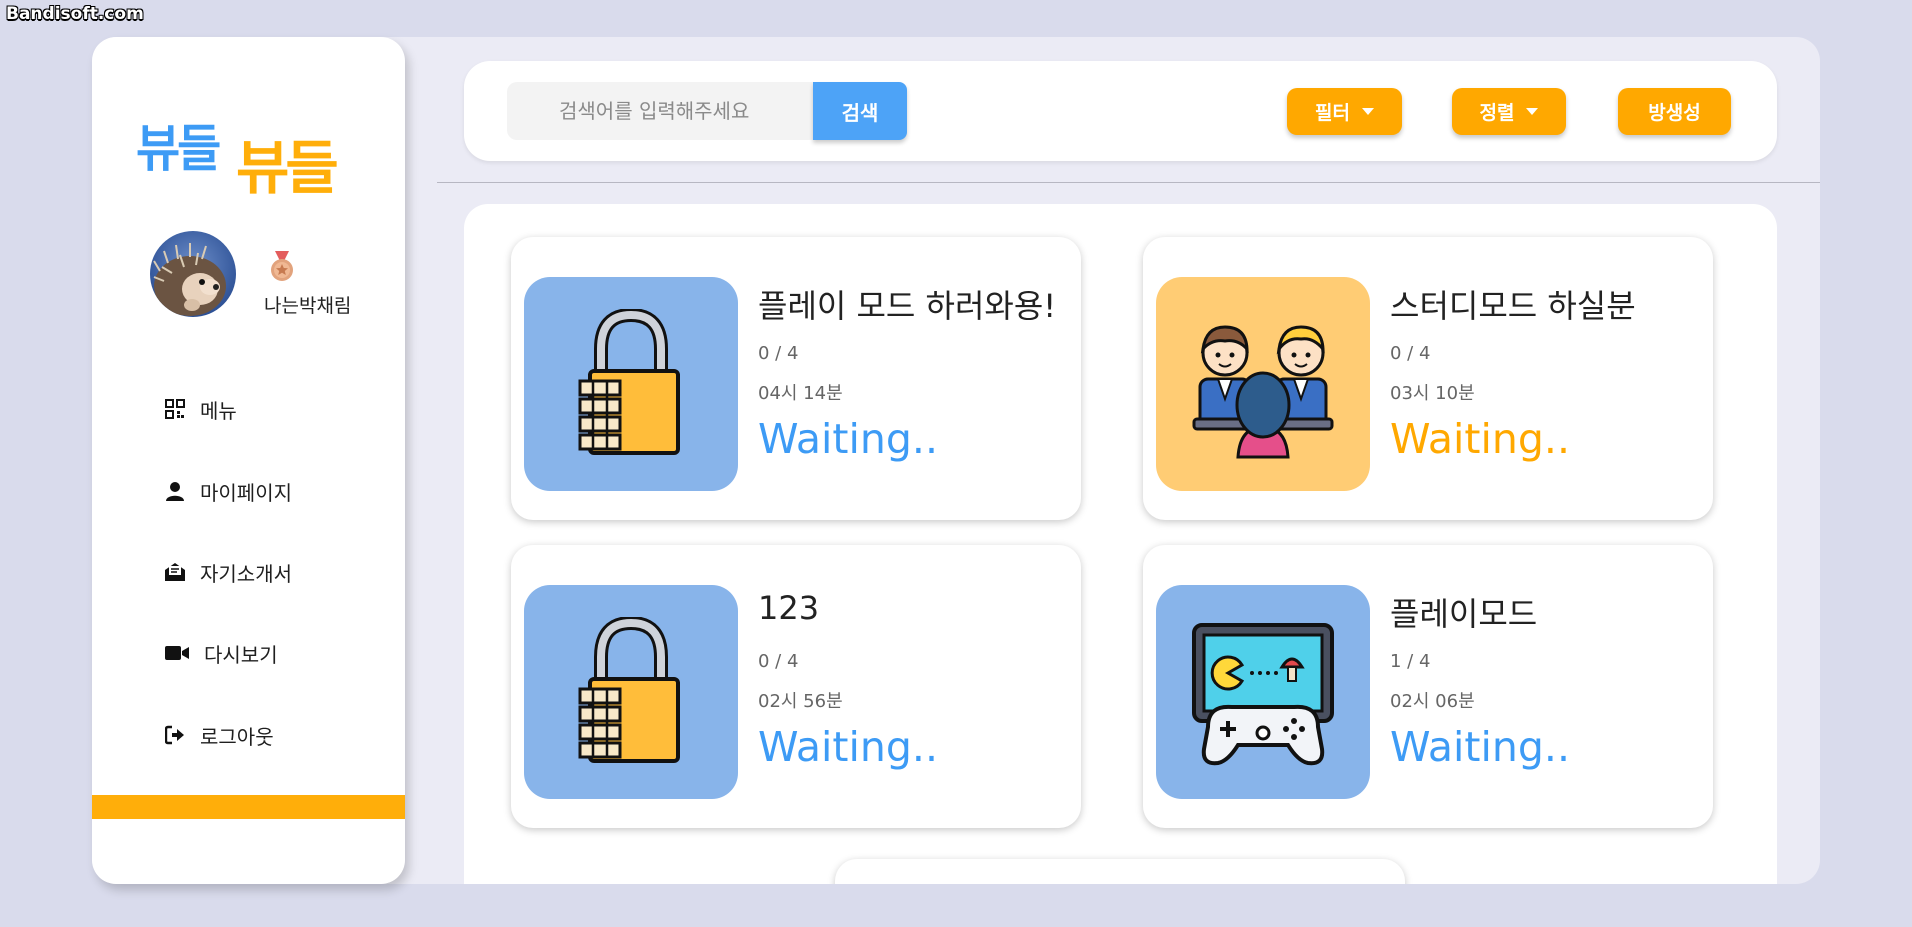  Describe the element at coordinates (248, 460) in the screenshot. I see `sidebar: 뷰들 뷰들 나는박채림 메뉴 마이페이지 자기소개서 다시보기 로그아웃` at that location.